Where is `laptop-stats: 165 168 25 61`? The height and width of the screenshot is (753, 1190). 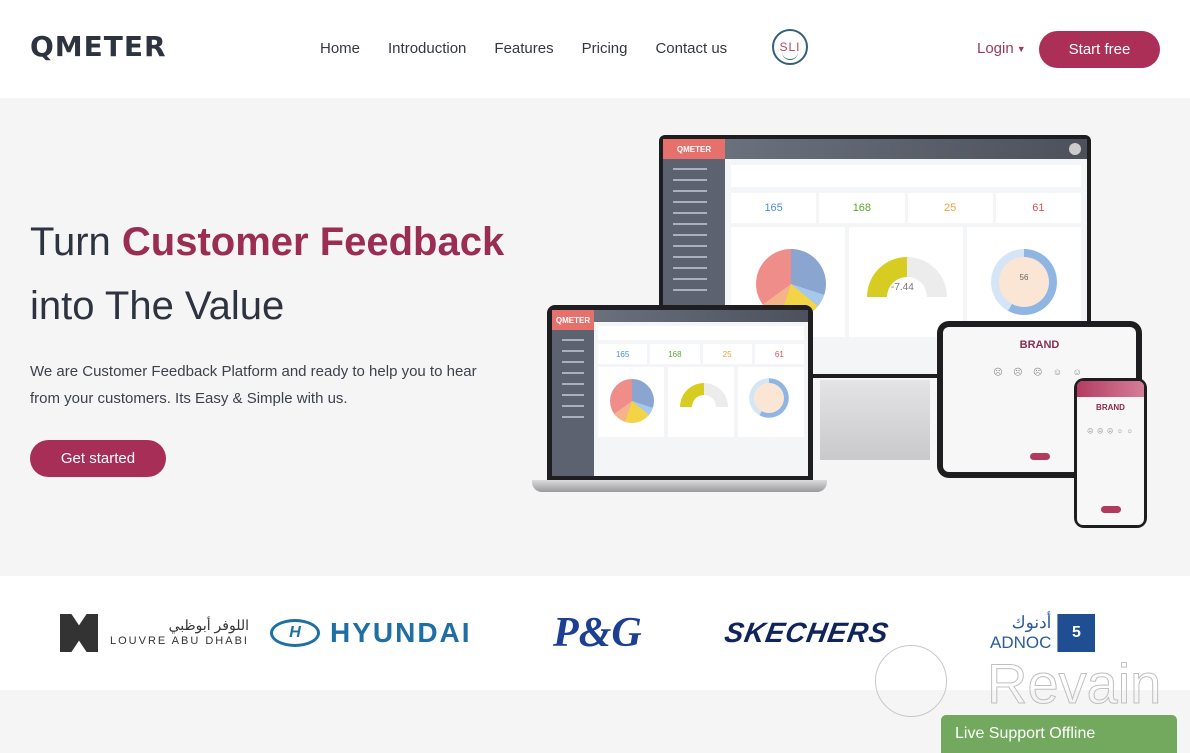 laptop-stats: 165 168 25 61 is located at coordinates (701, 354).